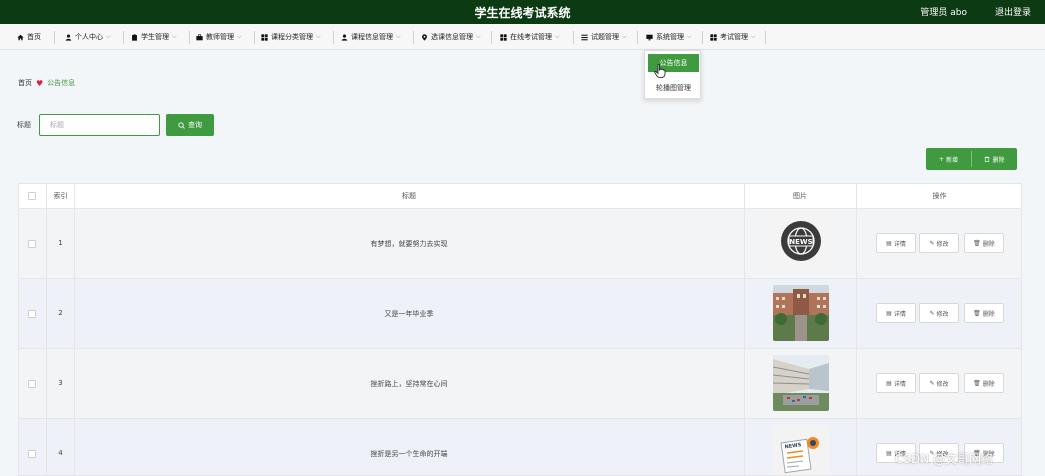 Image resolution: width=1045 pixels, height=476 pixels. Describe the element at coordinates (409, 384) in the screenshot. I see `row-title: 挫折路上，坚持常在心间` at that location.